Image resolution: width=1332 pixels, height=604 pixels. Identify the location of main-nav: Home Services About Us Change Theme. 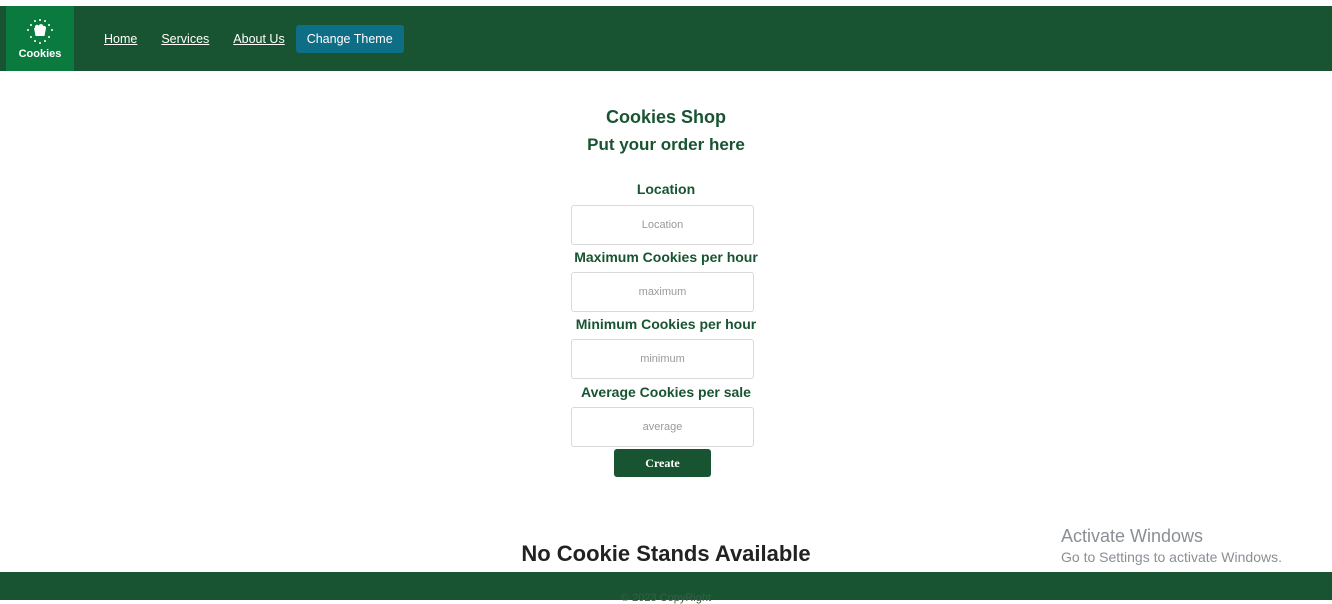
(254, 38).